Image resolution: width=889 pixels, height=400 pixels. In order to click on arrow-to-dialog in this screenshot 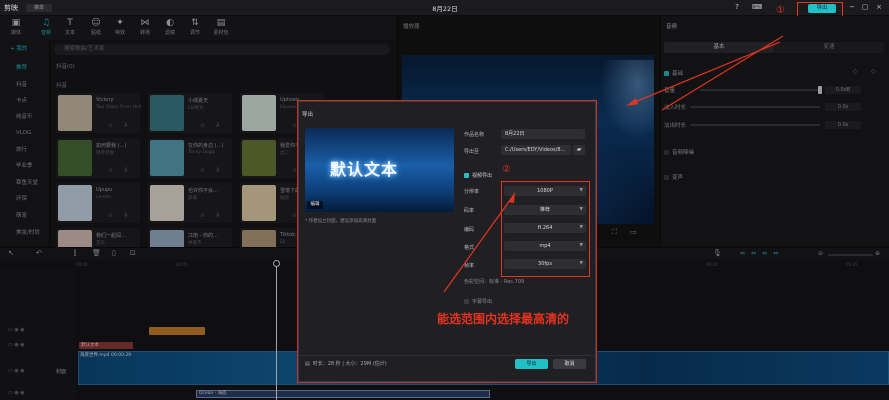, I will do `click(722, 73)`.